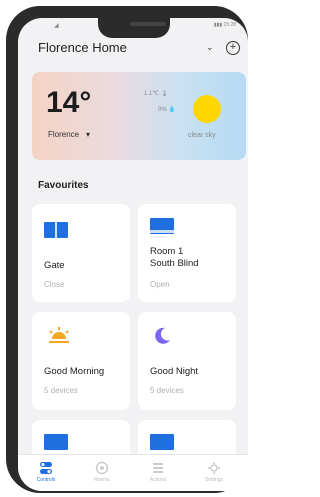  What do you see at coordinates (158, 480) in the screenshot?
I see `tab-label: Actions` at bounding box center [158, 480].